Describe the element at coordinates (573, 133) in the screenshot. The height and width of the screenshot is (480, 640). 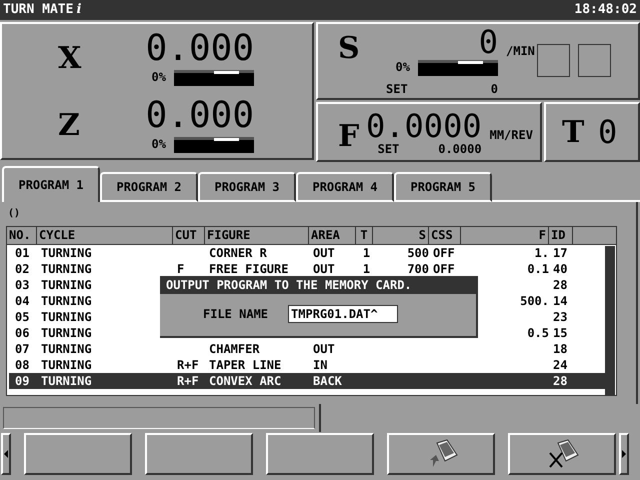
I see `tool-label: T` at that location.